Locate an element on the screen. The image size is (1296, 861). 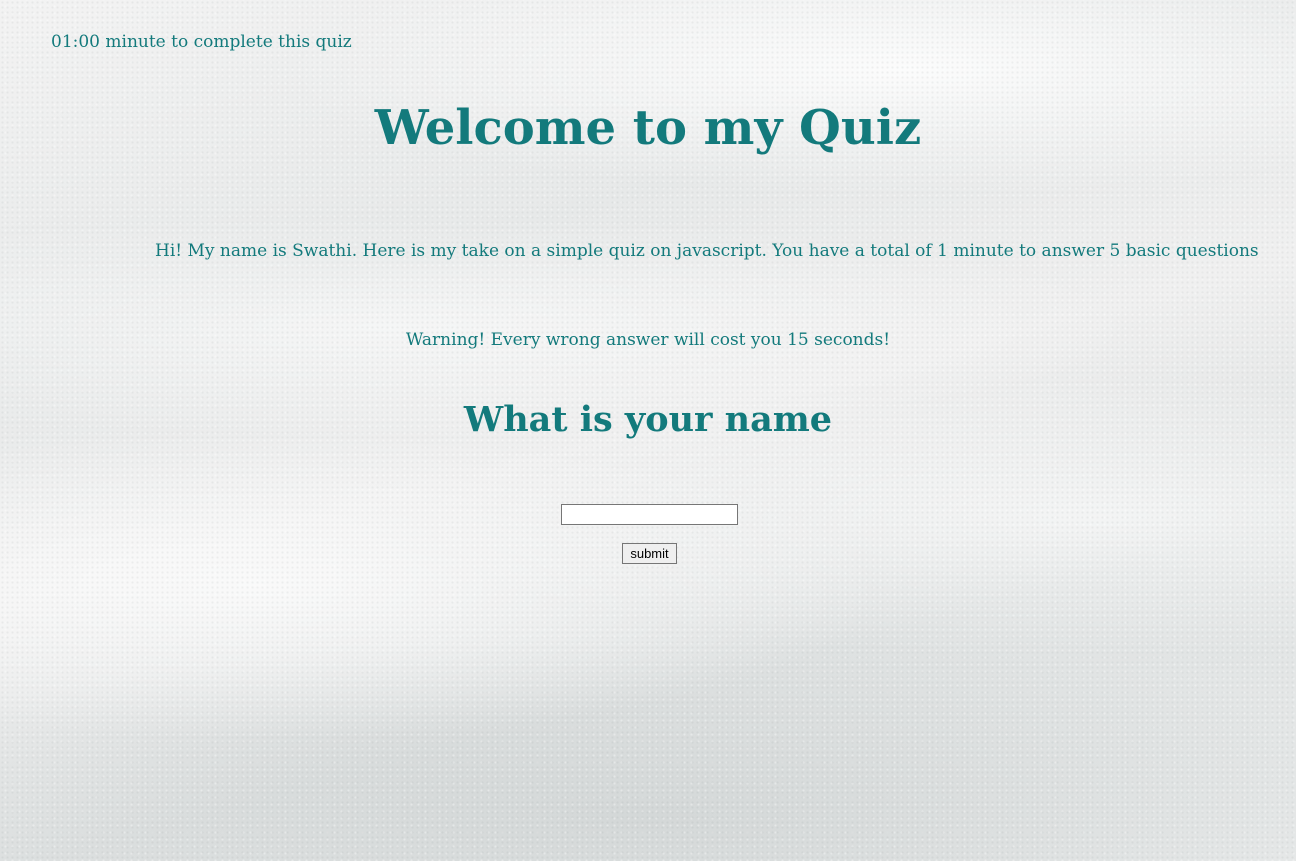
timer-text: 01:00 minute to complete this quiz is located at coordinates (201, 42).